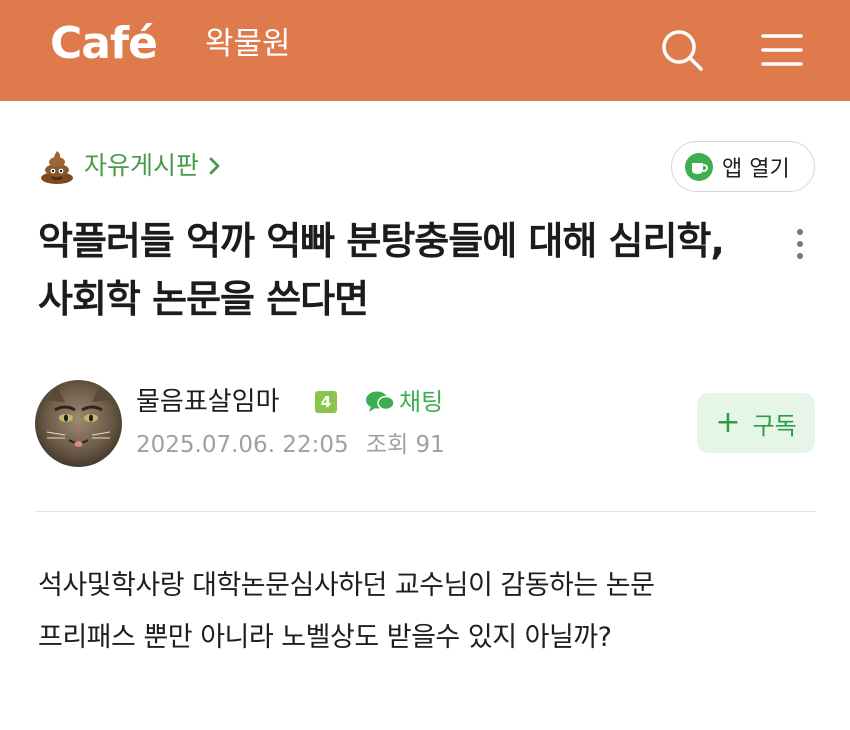 The image size is (850, 730). What do you see at coordinates (756, 169) in the screenshot?
I see `open-app-label: 앱 열기` at bounding box center [756, 169].